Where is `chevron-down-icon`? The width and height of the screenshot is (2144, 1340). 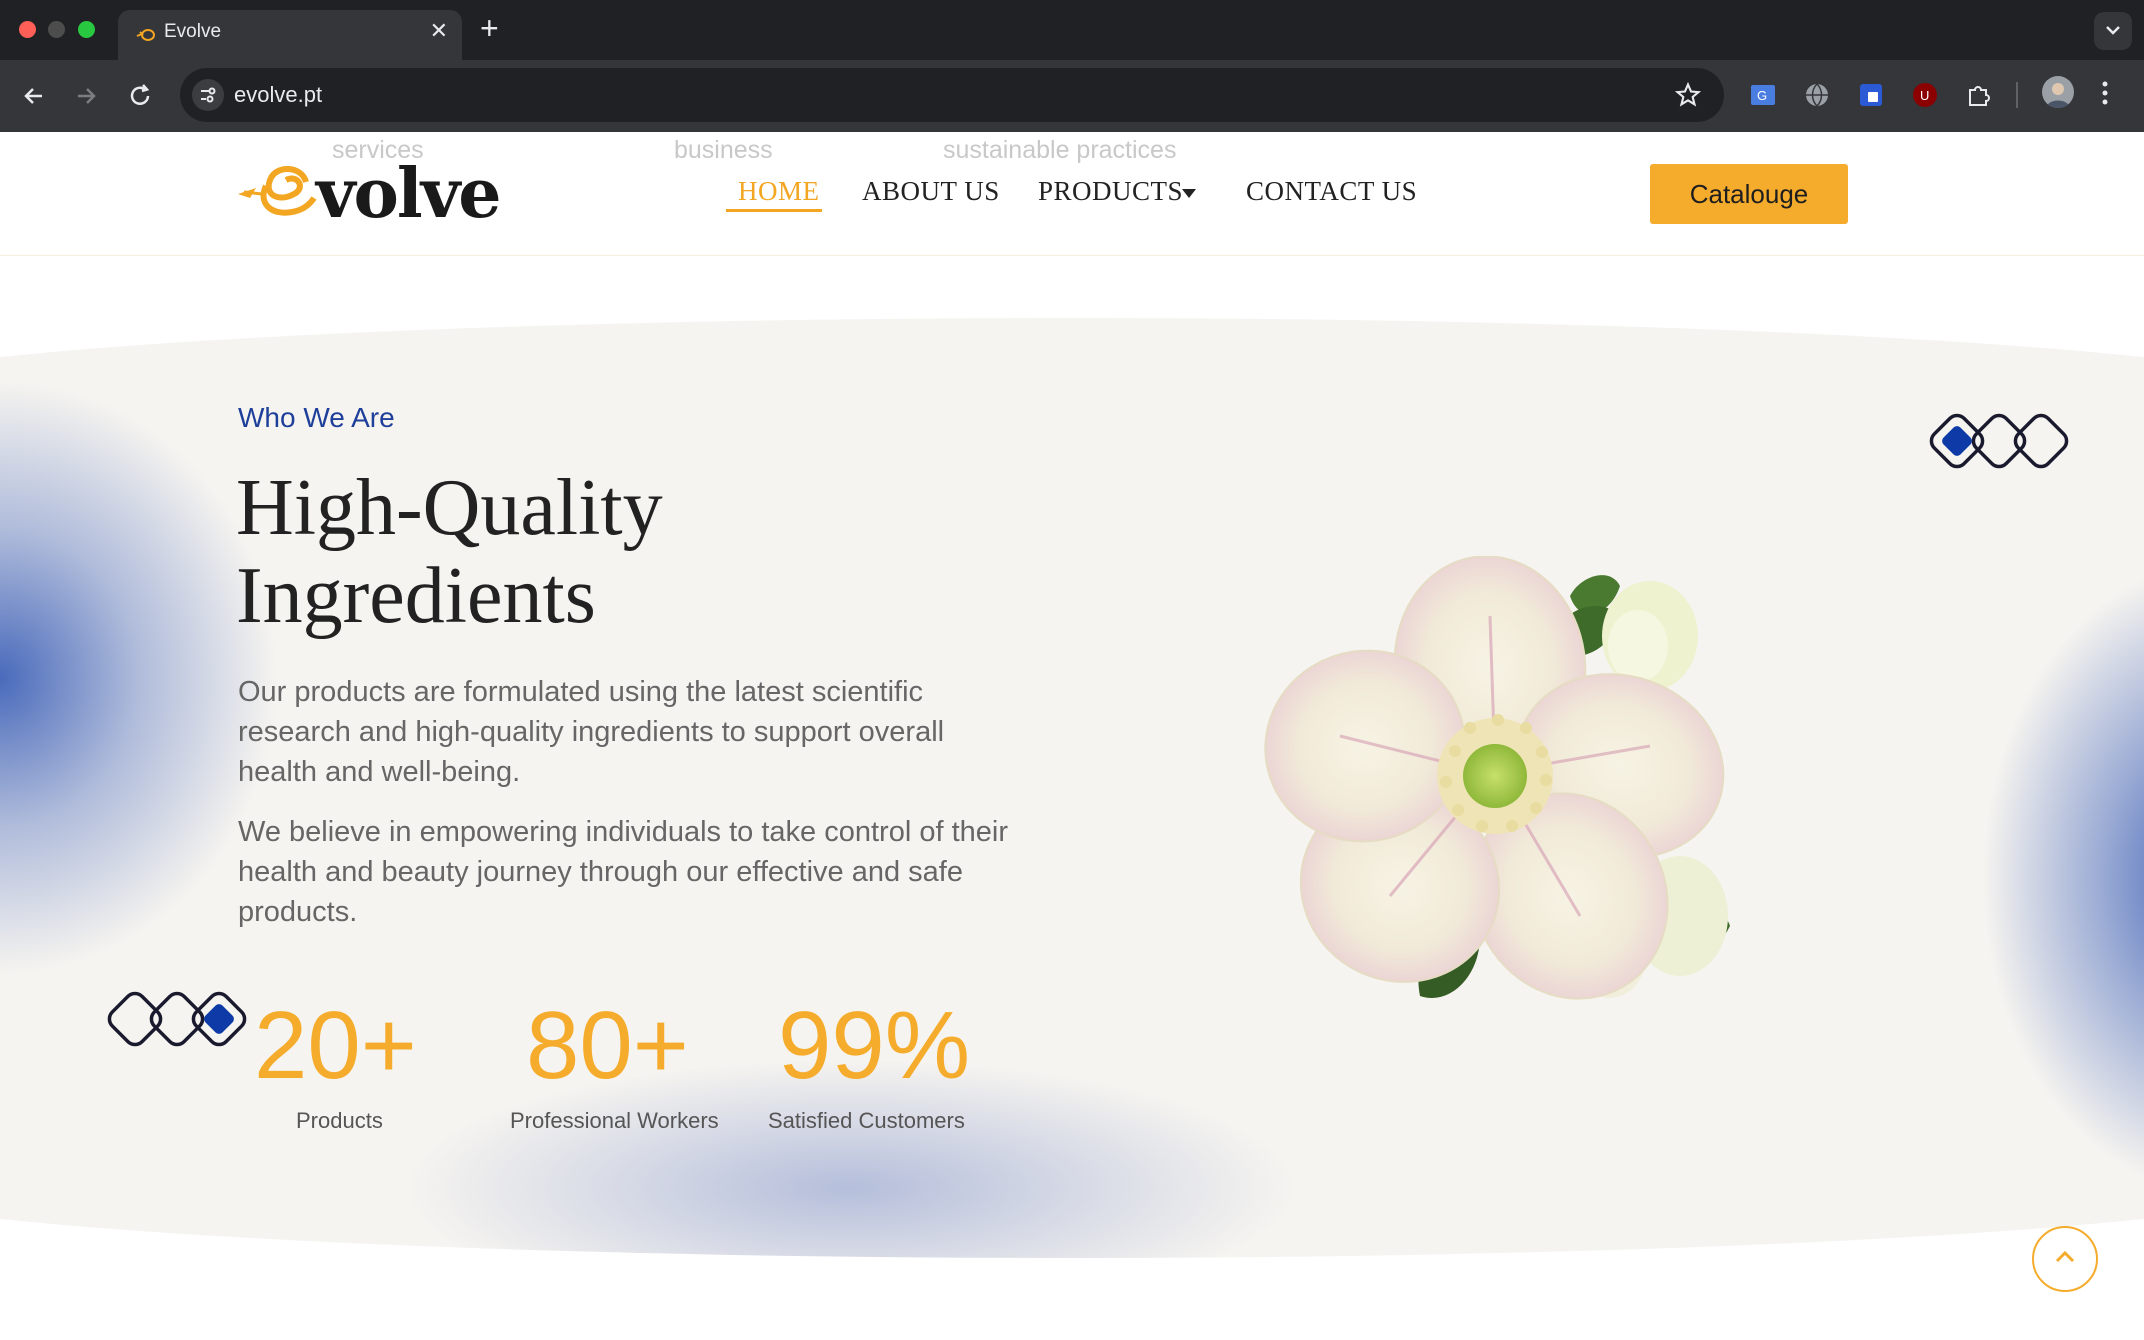 chevron-down-icon is located at coordinates (2113, 30).